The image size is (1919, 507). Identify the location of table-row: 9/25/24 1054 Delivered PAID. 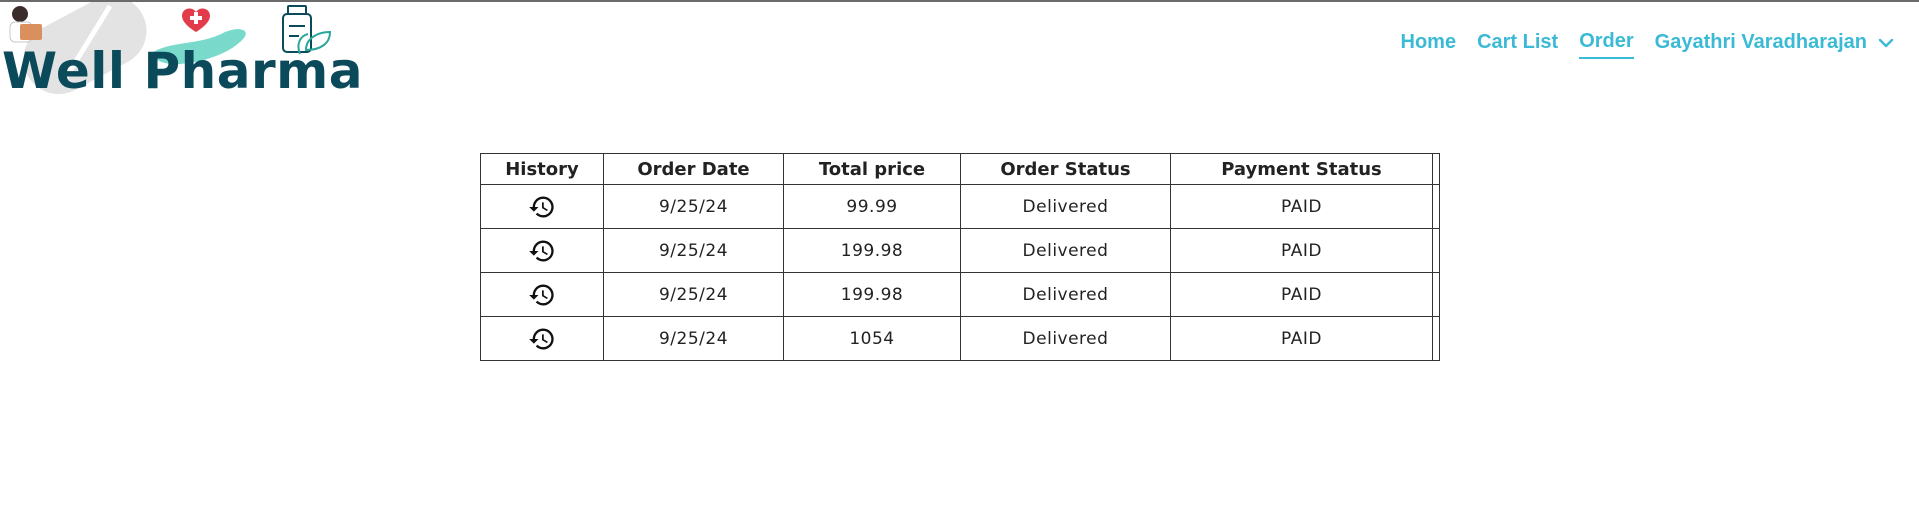
(960, 338).